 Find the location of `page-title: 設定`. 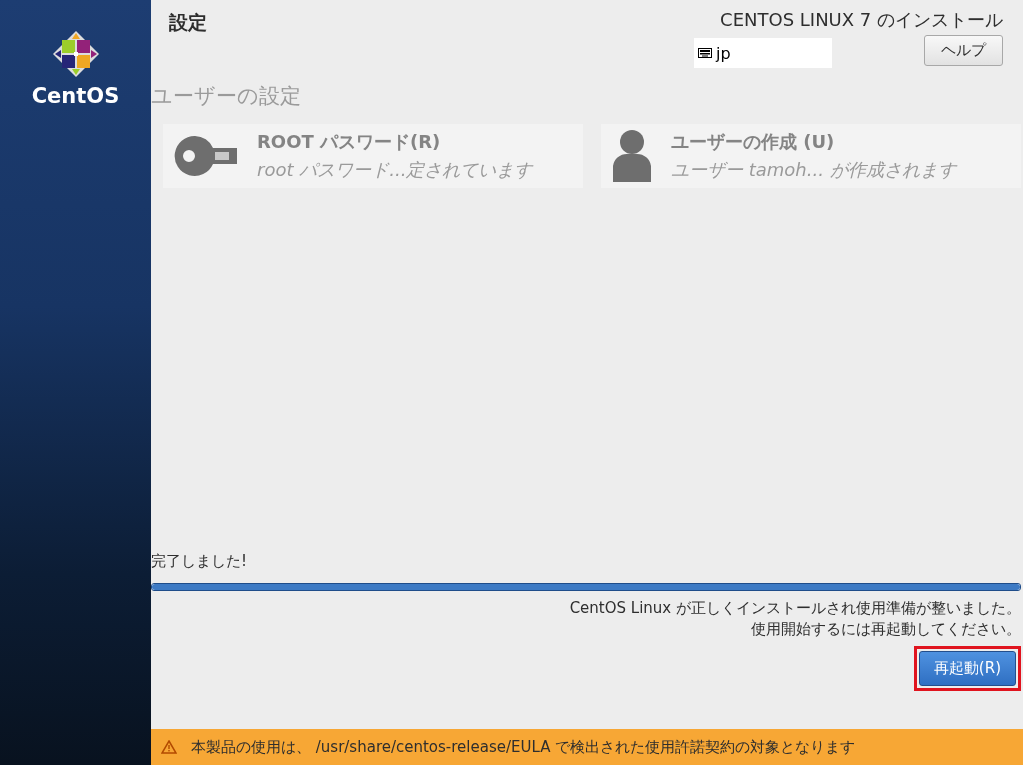

page-title: 設定 is located at coordinates (188, 22).